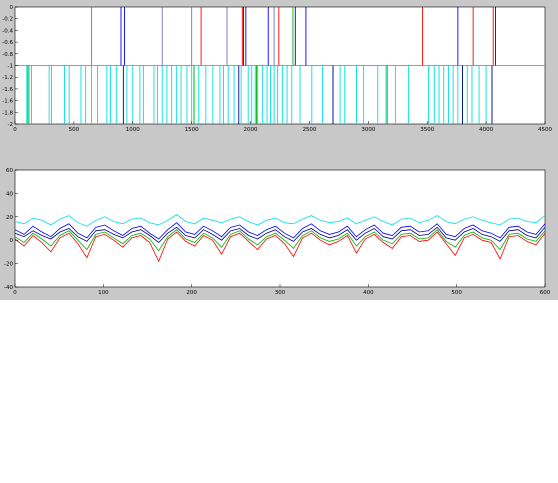  I want to click on event-raster-y-tick-label: -0.8, so click(7, 55).